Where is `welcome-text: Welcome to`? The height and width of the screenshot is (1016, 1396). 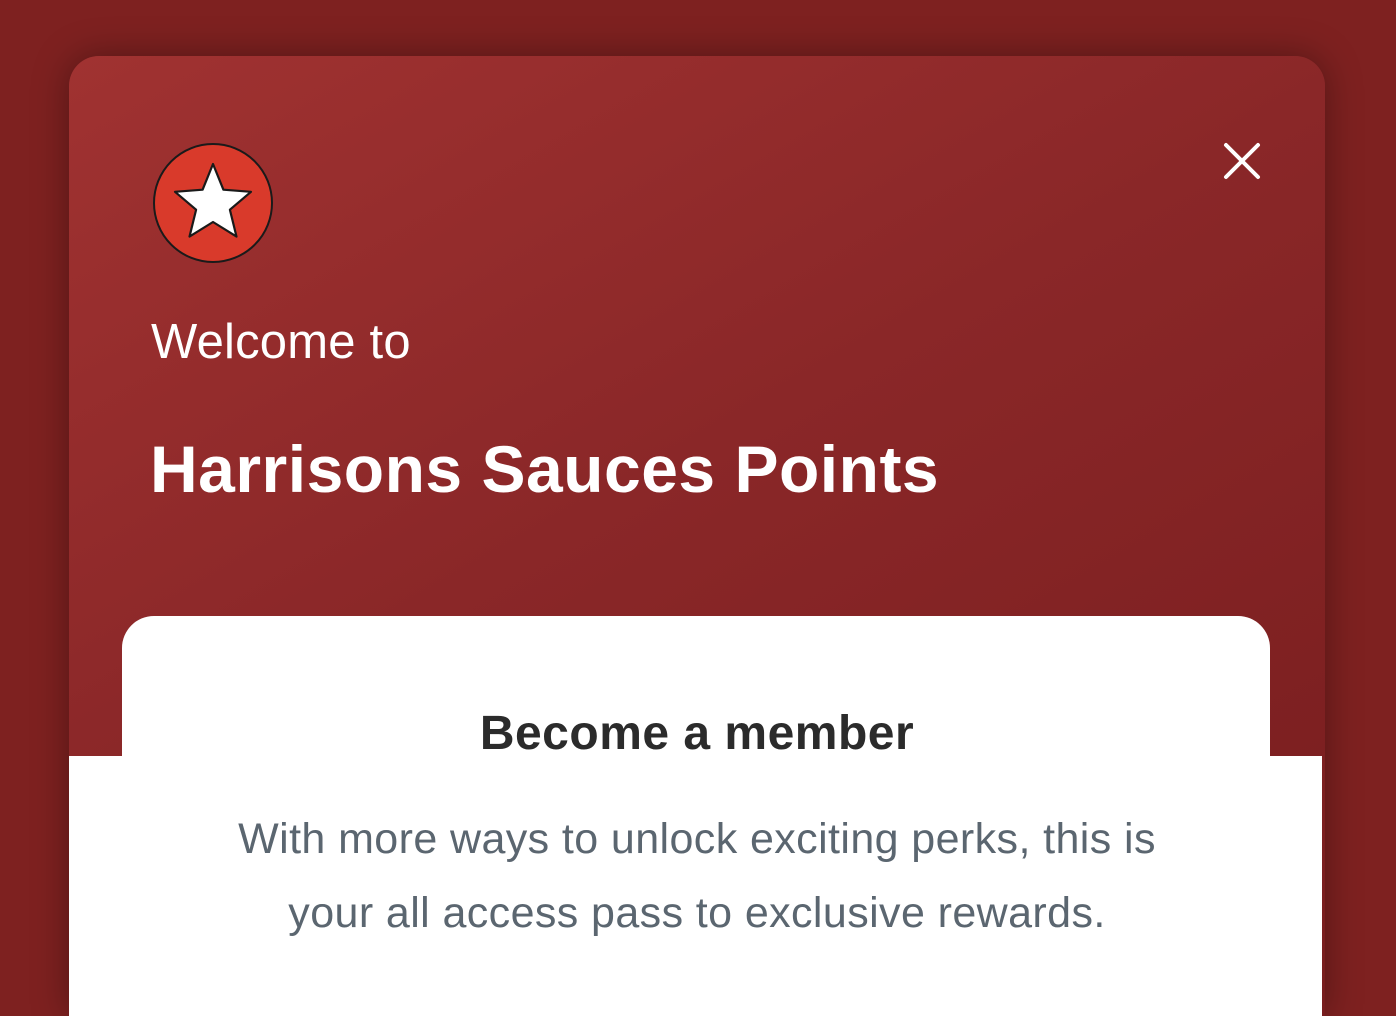 welcome-text: Welcome to is located at coordinates (281, 342).